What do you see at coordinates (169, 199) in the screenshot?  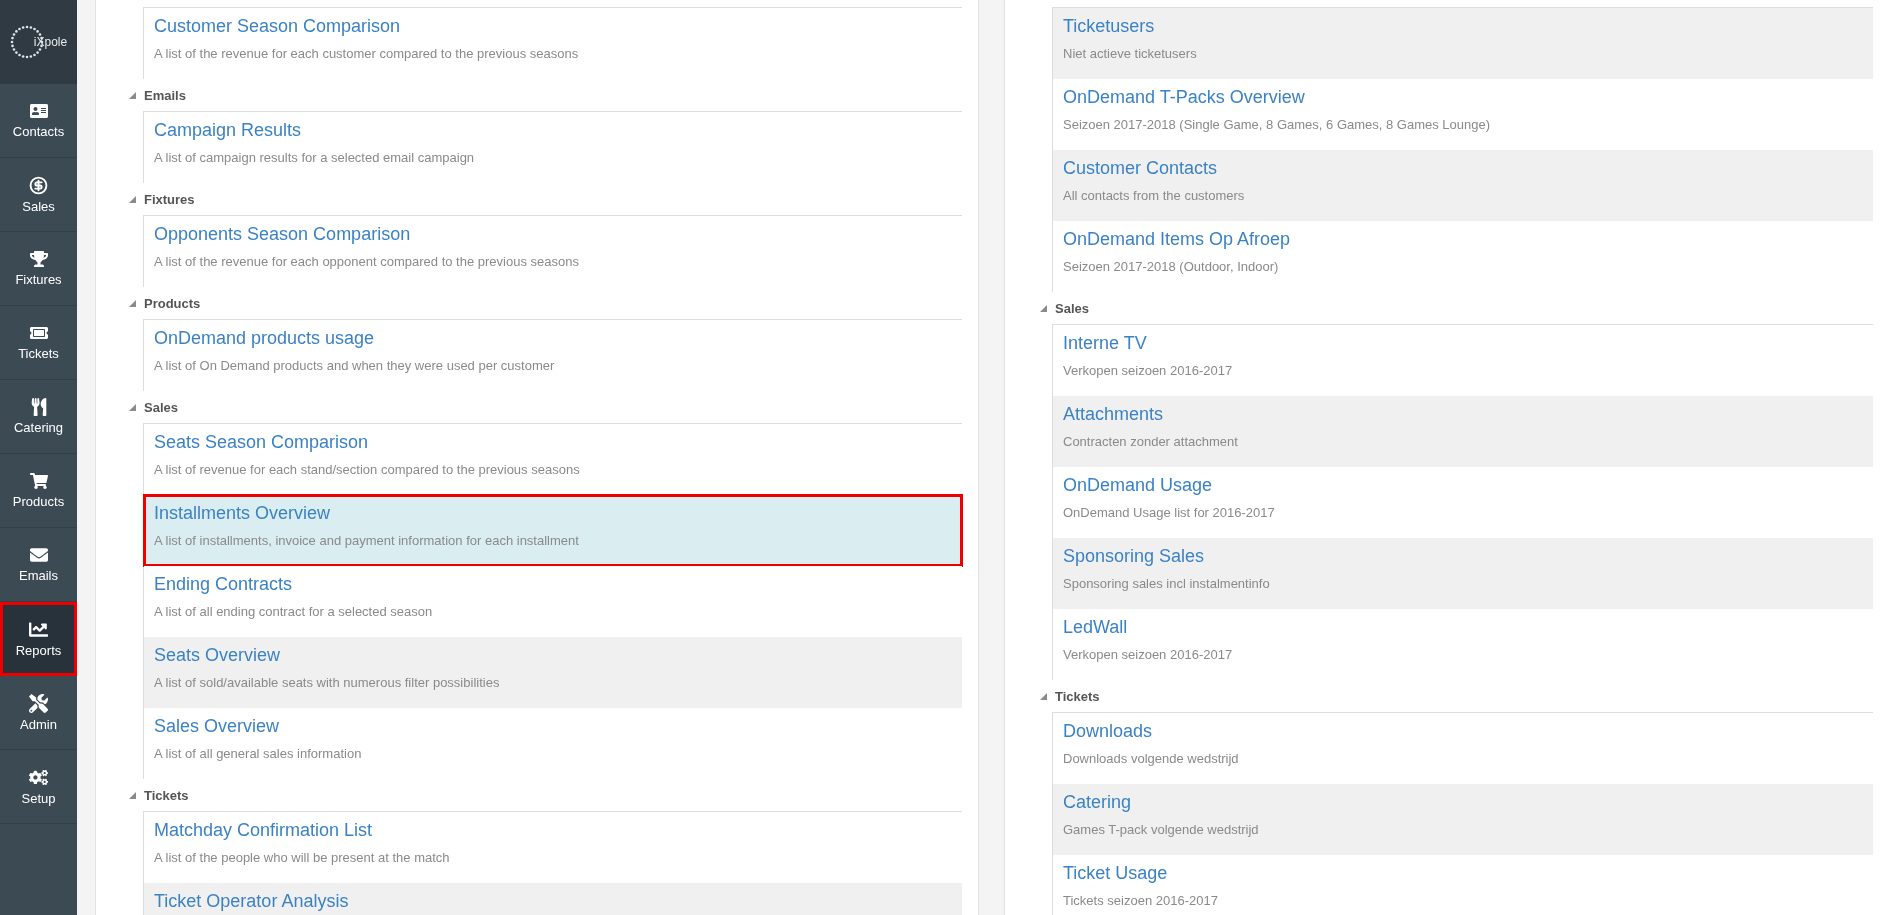 I see `group-heading: Fixtures` at bounding box center [169, 199].